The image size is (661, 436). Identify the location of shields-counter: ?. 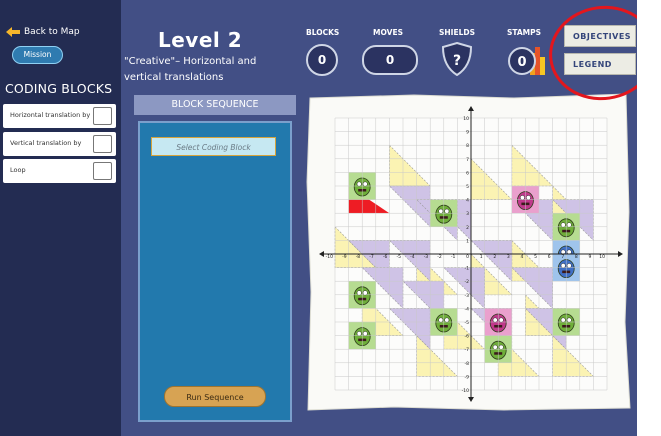
(457, 61).